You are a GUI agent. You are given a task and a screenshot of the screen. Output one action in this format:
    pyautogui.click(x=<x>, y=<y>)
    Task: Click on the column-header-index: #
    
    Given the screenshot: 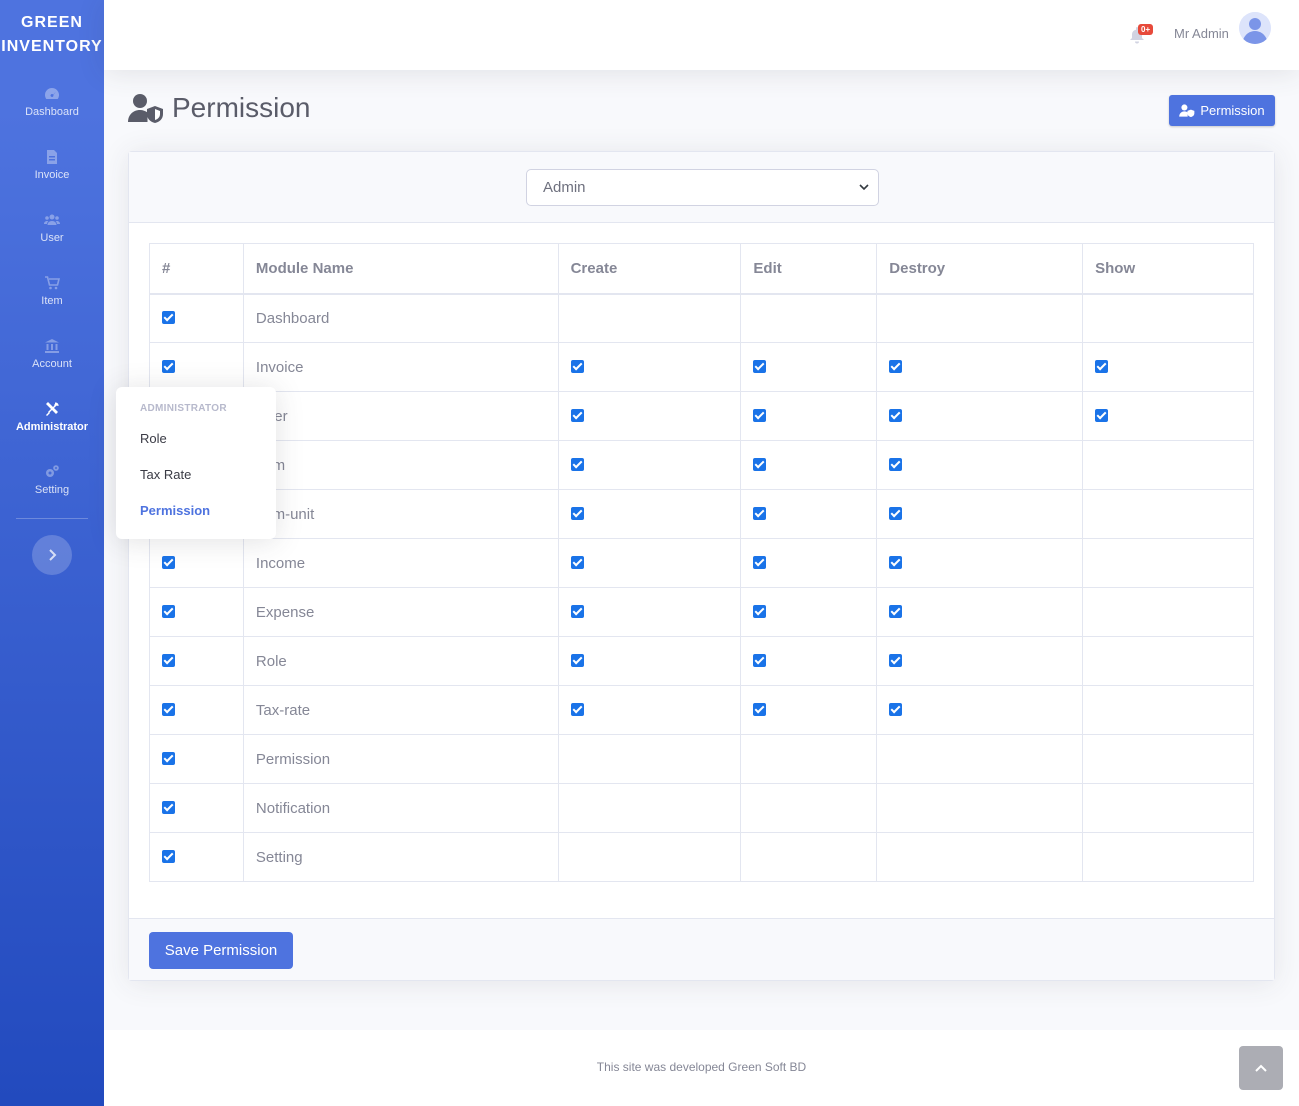 What is the action you would take?
    pyautogui.click(x=196, y=269)
    